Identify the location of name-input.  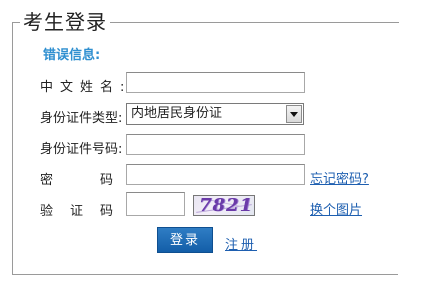
(215, 82).